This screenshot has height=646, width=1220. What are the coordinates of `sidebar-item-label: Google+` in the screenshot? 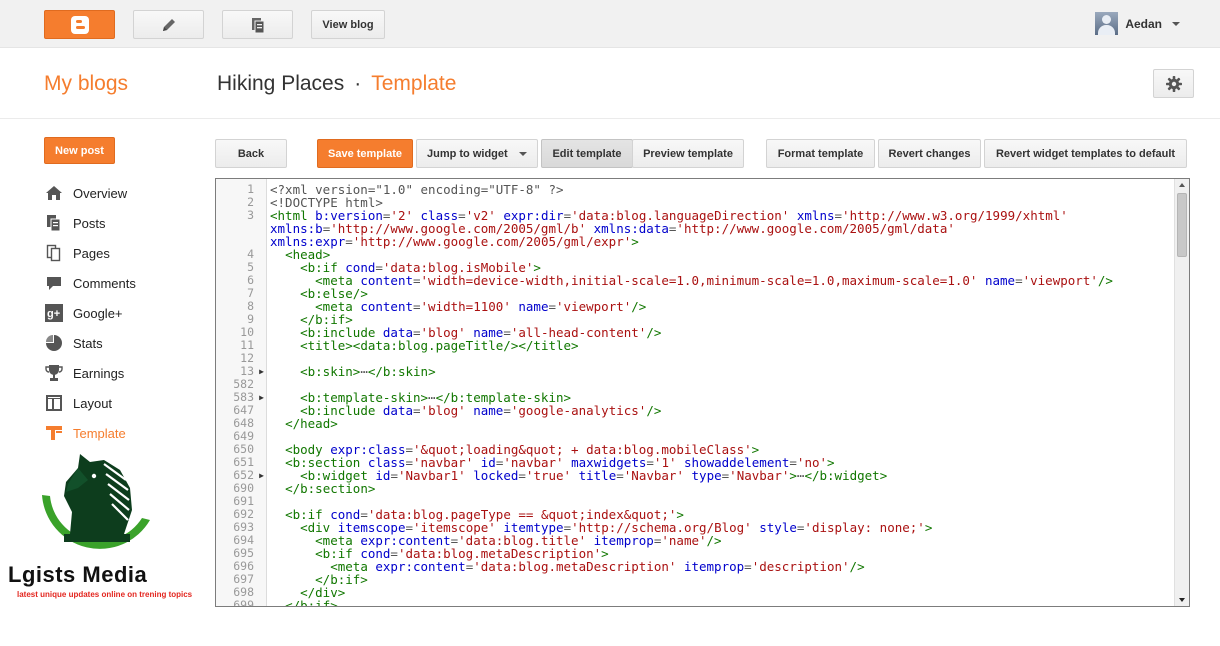 It's located at (98, 313).